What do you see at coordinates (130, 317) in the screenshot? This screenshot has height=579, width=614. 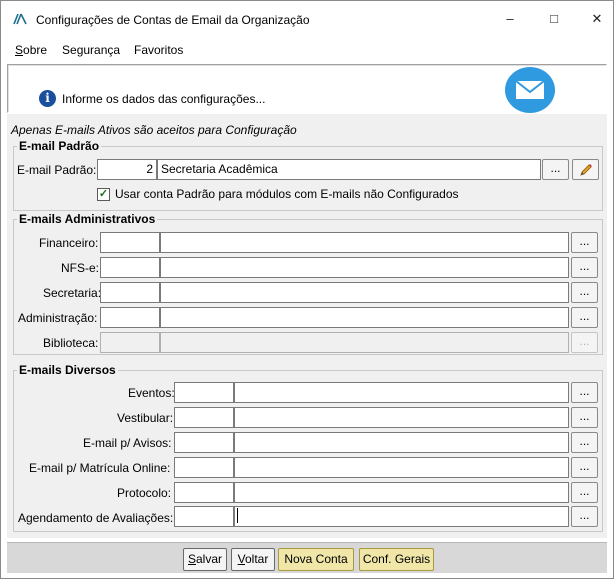 I see `administracao-code-input` at bounding box center [130, 317].